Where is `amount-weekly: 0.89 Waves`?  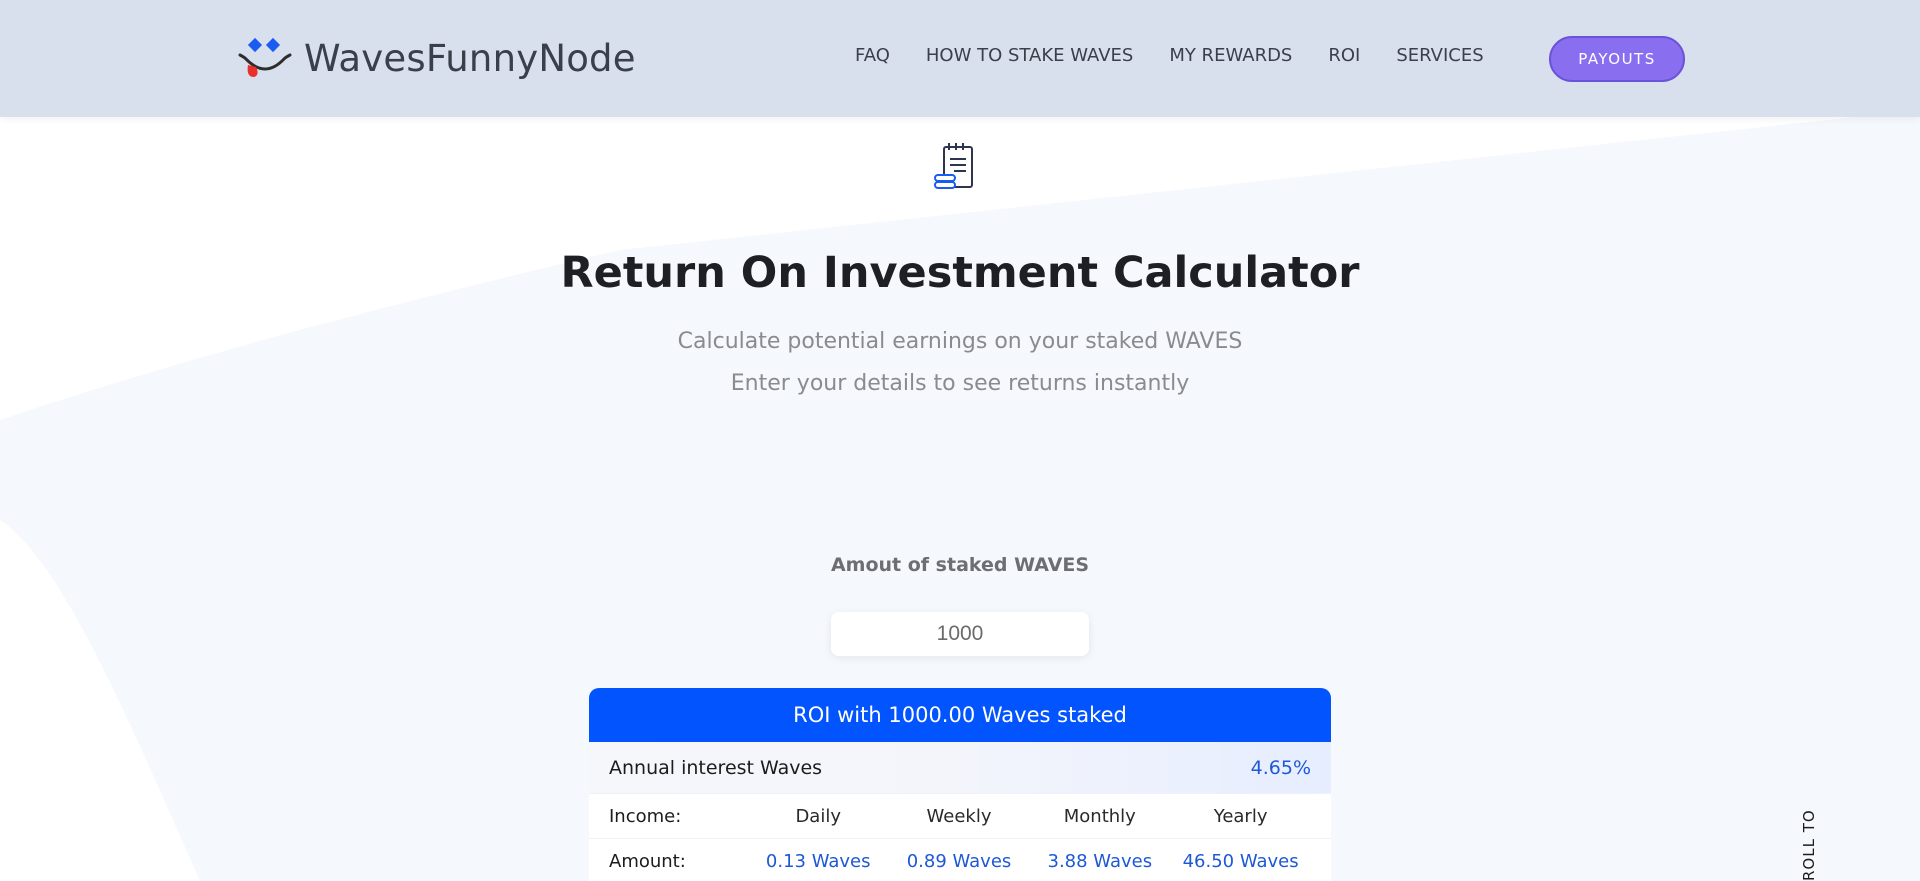 amount-weekly: 0.89 Waves is located at coordinates (959, 861).